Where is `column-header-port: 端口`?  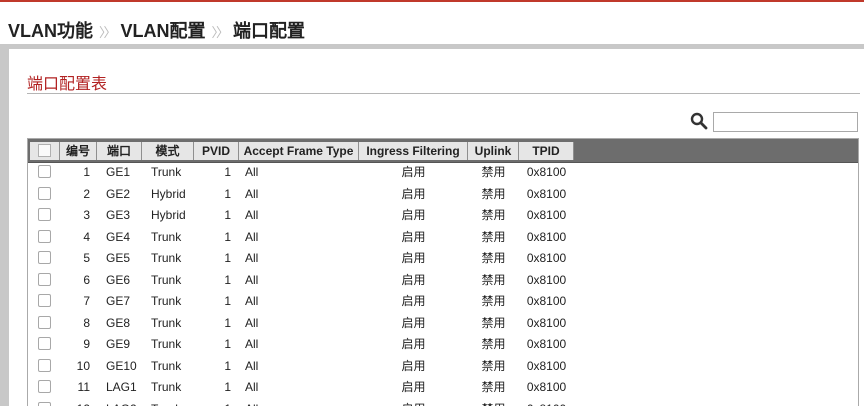
column-header-port: 端口 is located at coordinates (119, 151).